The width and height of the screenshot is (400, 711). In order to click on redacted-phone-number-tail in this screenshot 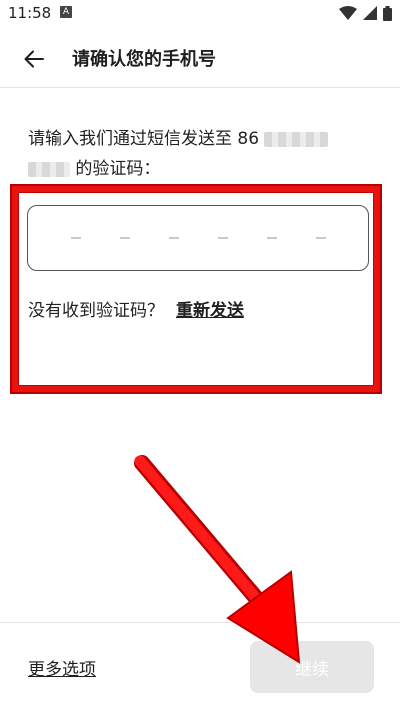, I will do `click(49, 169)`.